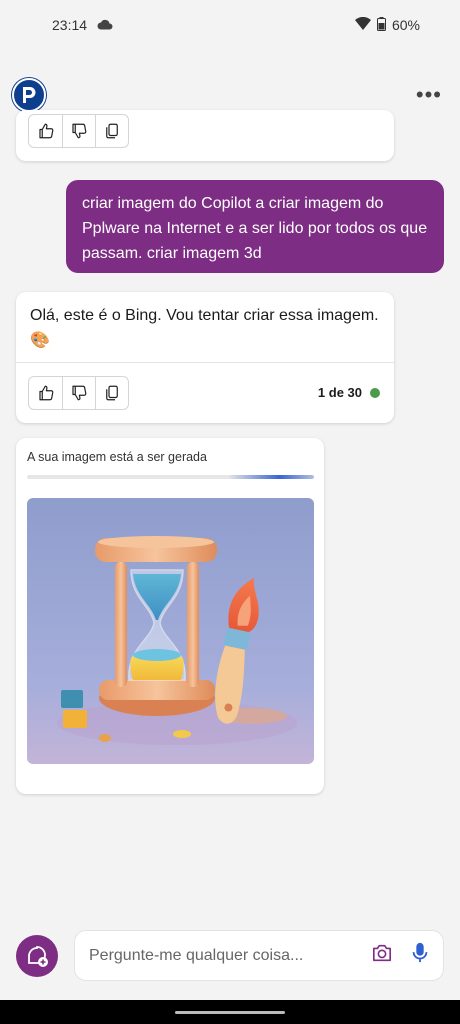  I want to click on previous-bot-card, so click(205, 135).